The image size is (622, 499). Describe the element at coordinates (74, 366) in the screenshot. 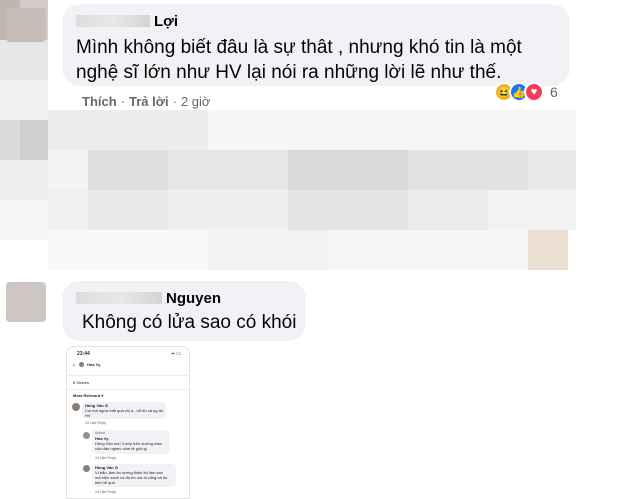

I see `back-arrow-icon: ‹` at that location.